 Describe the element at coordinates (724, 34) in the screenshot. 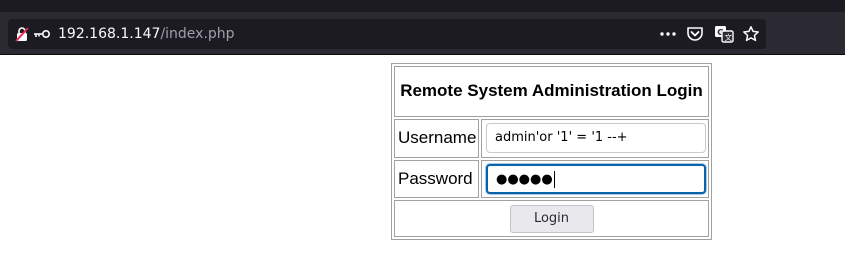

I see `translate-icon: G 文` at that location.